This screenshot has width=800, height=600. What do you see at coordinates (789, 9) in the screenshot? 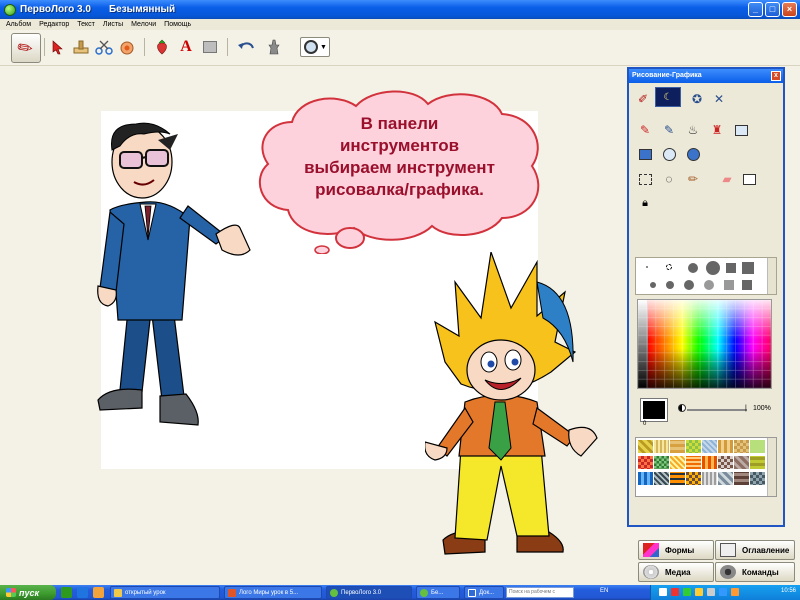
I see `close-button: ×` at bounding box center [789, 9].